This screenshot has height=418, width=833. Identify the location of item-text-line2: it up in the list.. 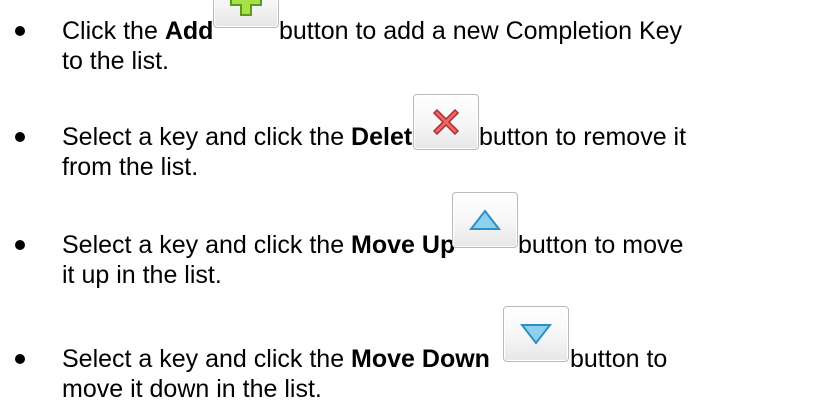
(142, 275).